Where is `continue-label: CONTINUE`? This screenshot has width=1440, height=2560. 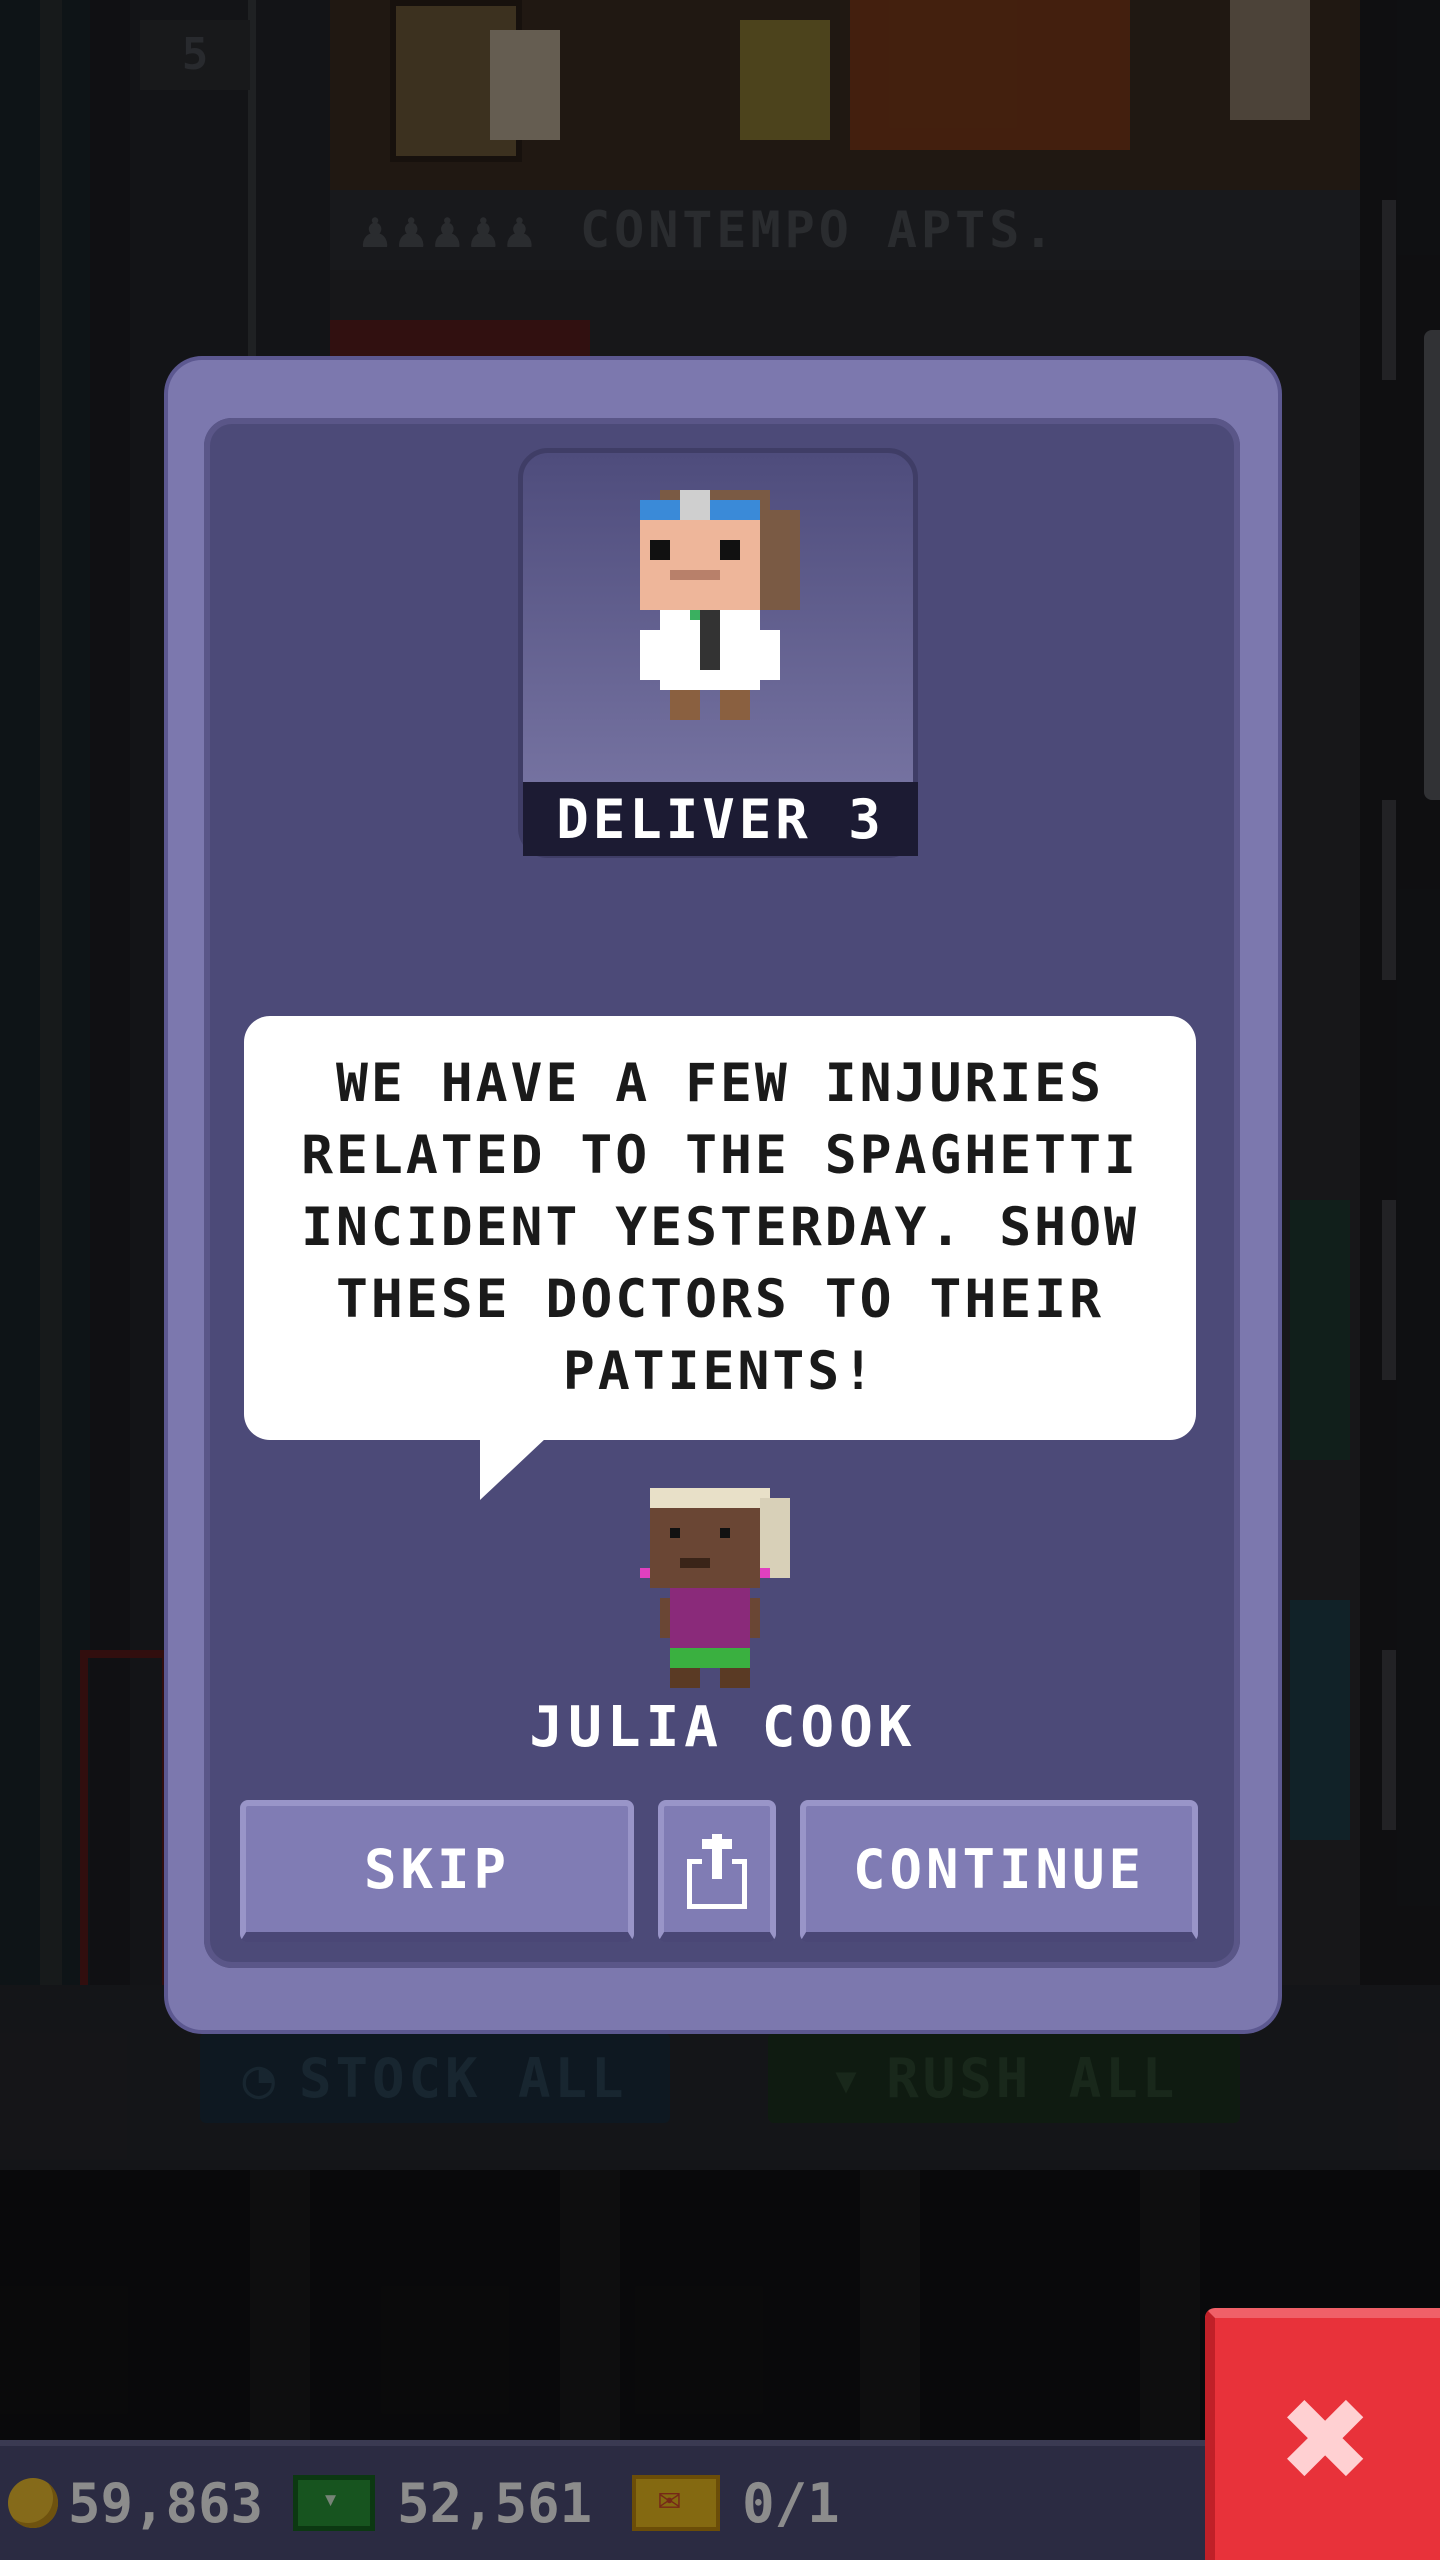 continue-label: CONTINUE is located at coordinates (999, 1869).